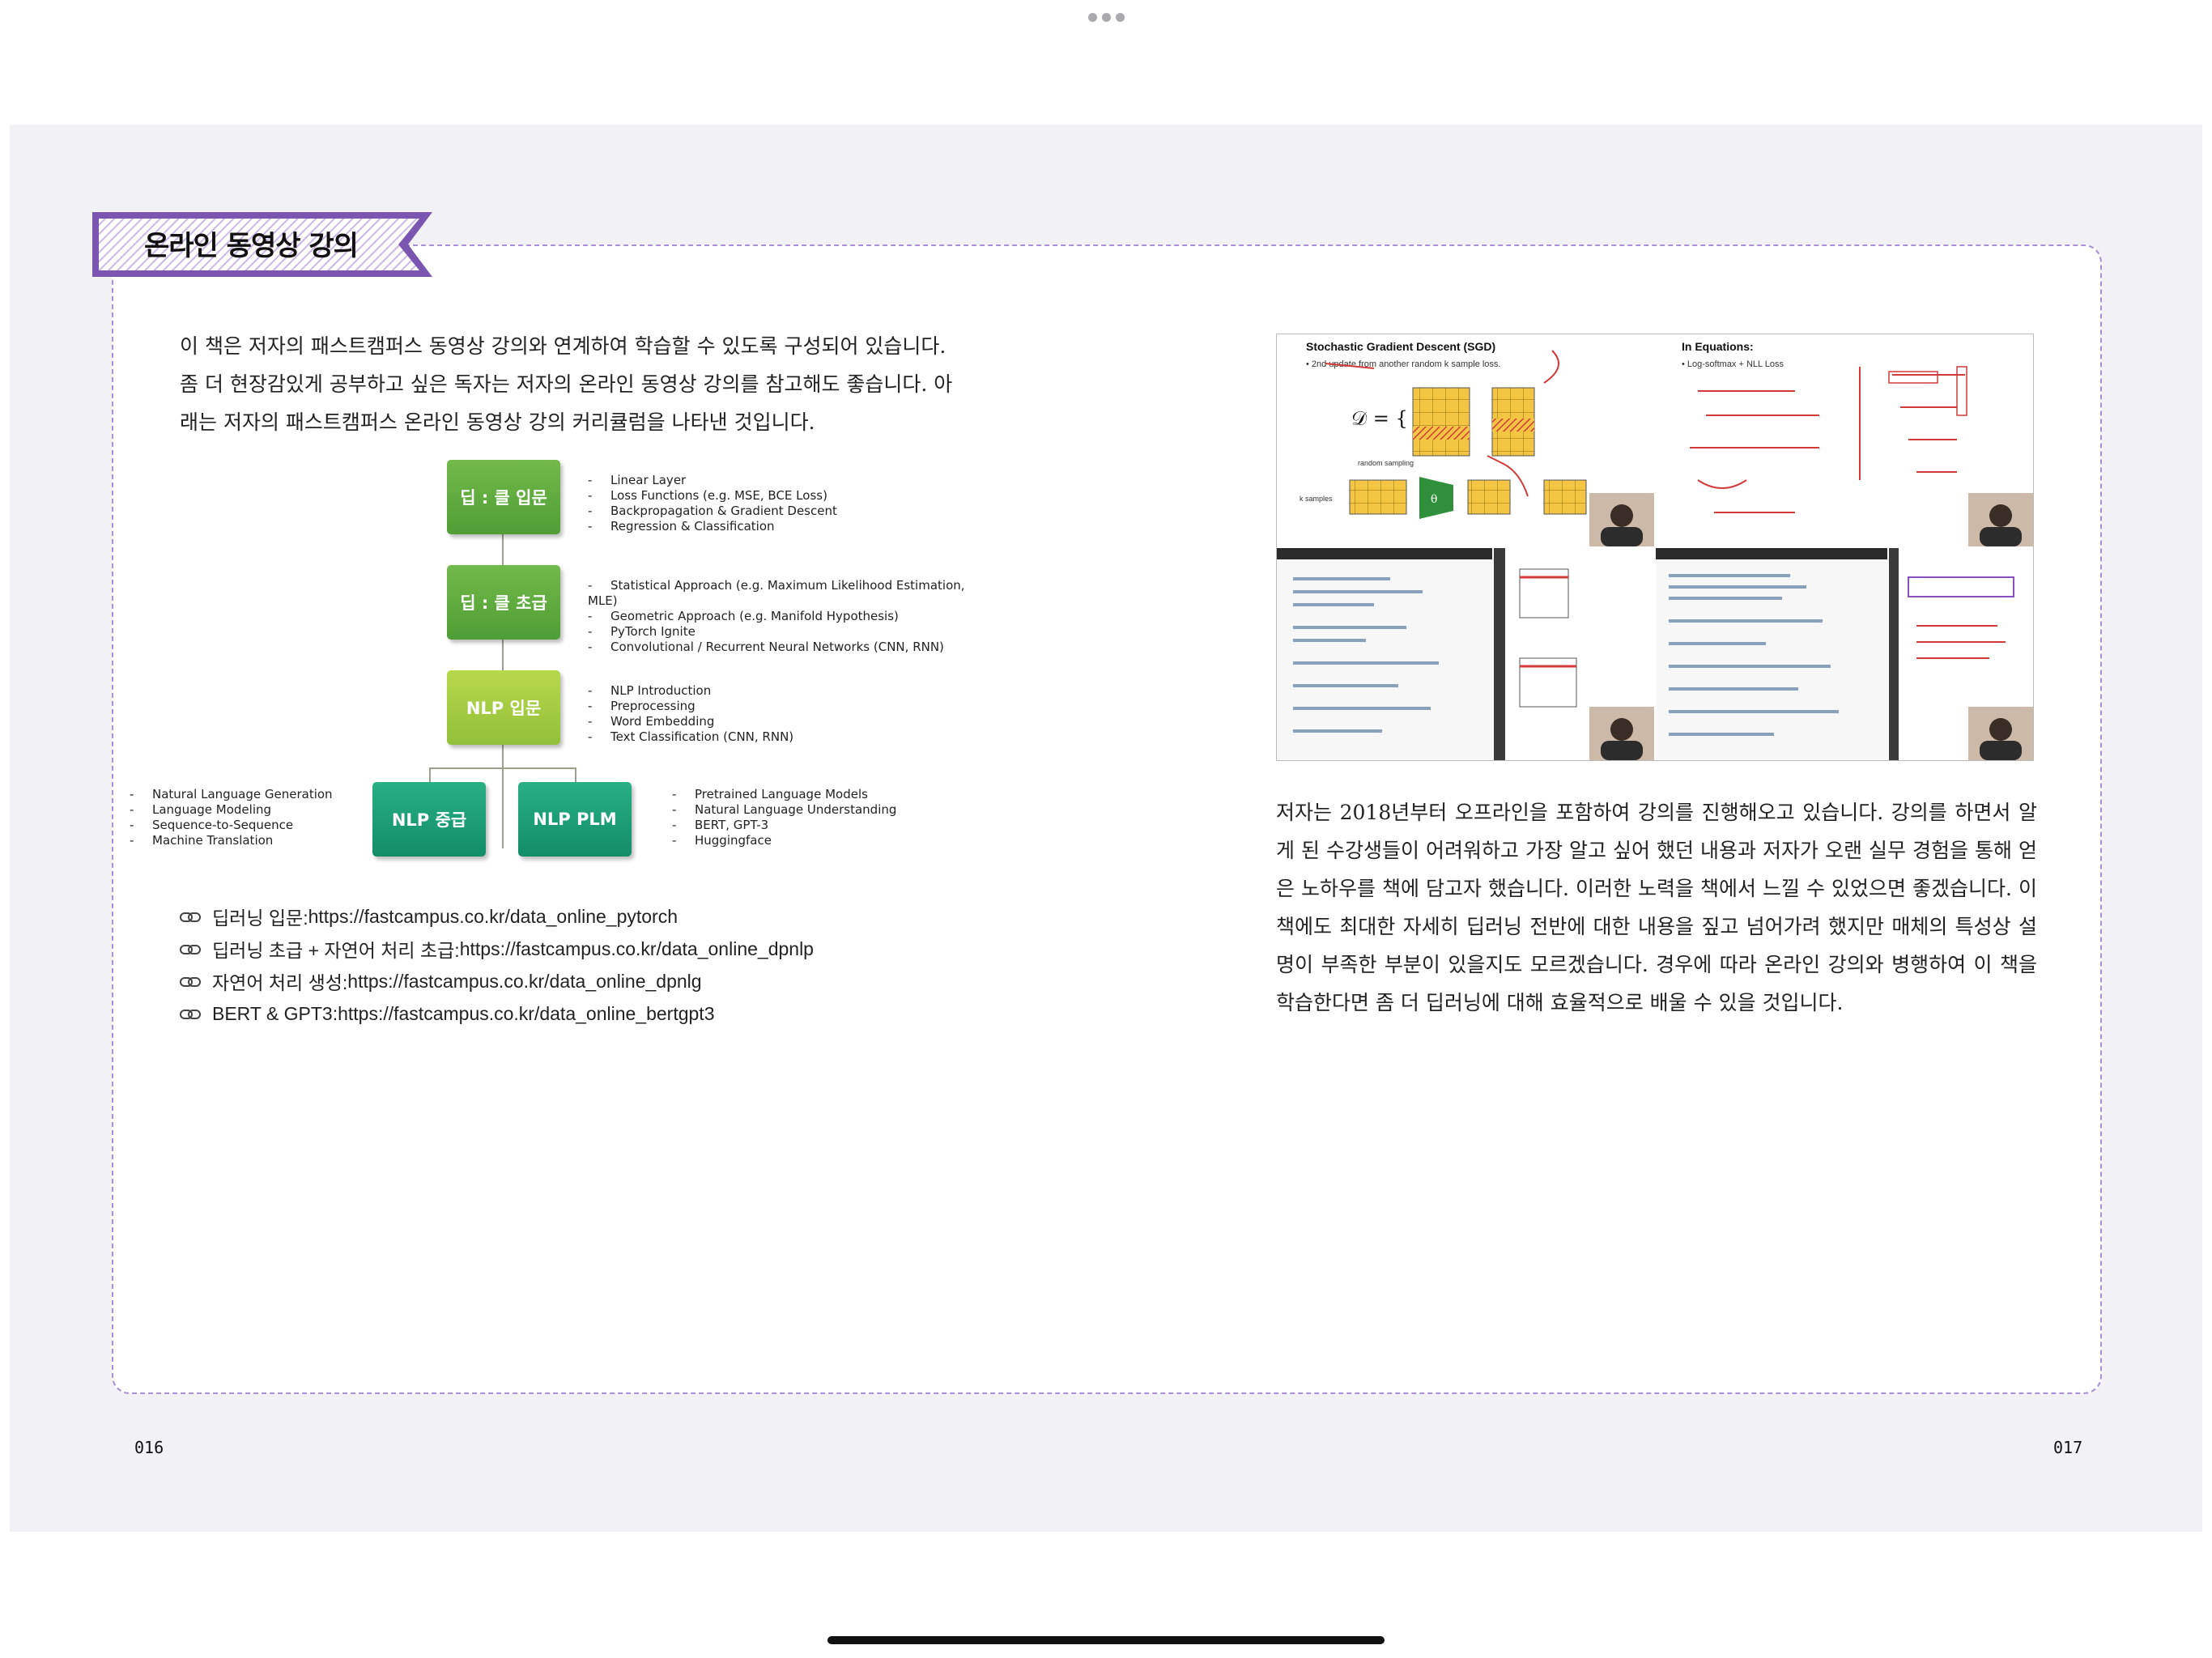  Describe the element at coordinates (1718, 346) in the screenshot. I see `svg-text: In Equations:` at that location.